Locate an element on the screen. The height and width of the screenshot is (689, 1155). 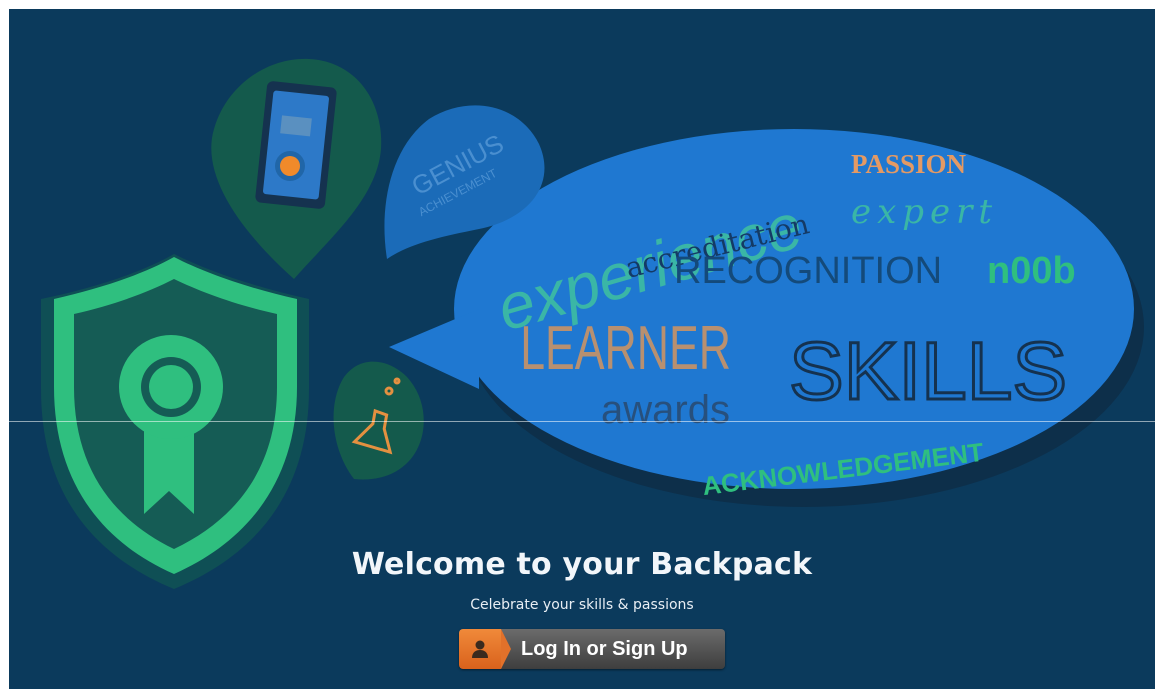
login-icon-box is located at coordinates (485, 649).